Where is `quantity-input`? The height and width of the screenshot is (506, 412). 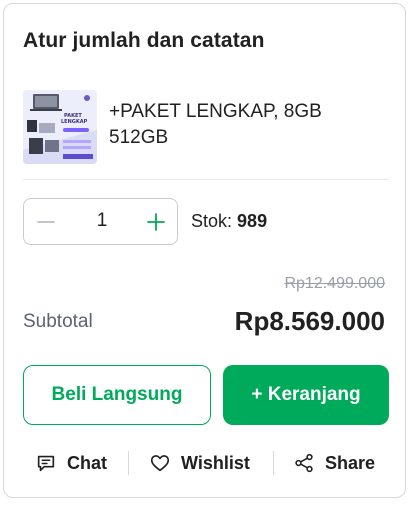
quantity-input is located at coordinates (102, 221).